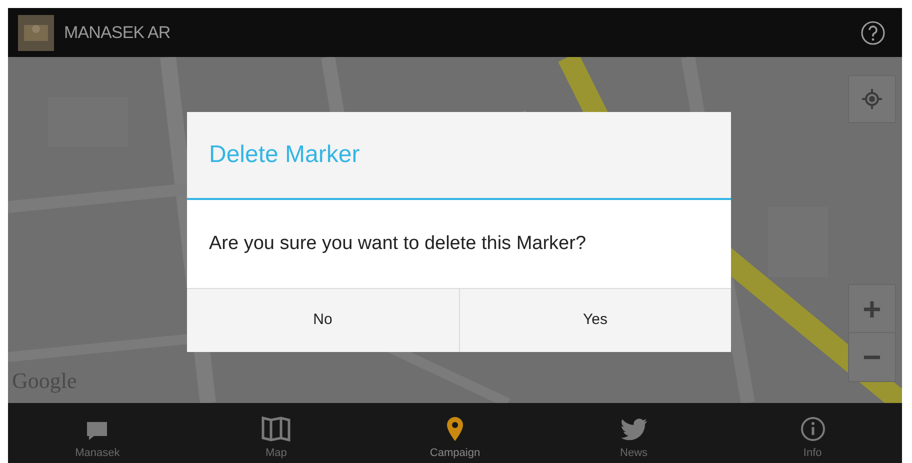 The image size is (912, 463). I want to click on nav-tab: Campaign, so click(455, 433).